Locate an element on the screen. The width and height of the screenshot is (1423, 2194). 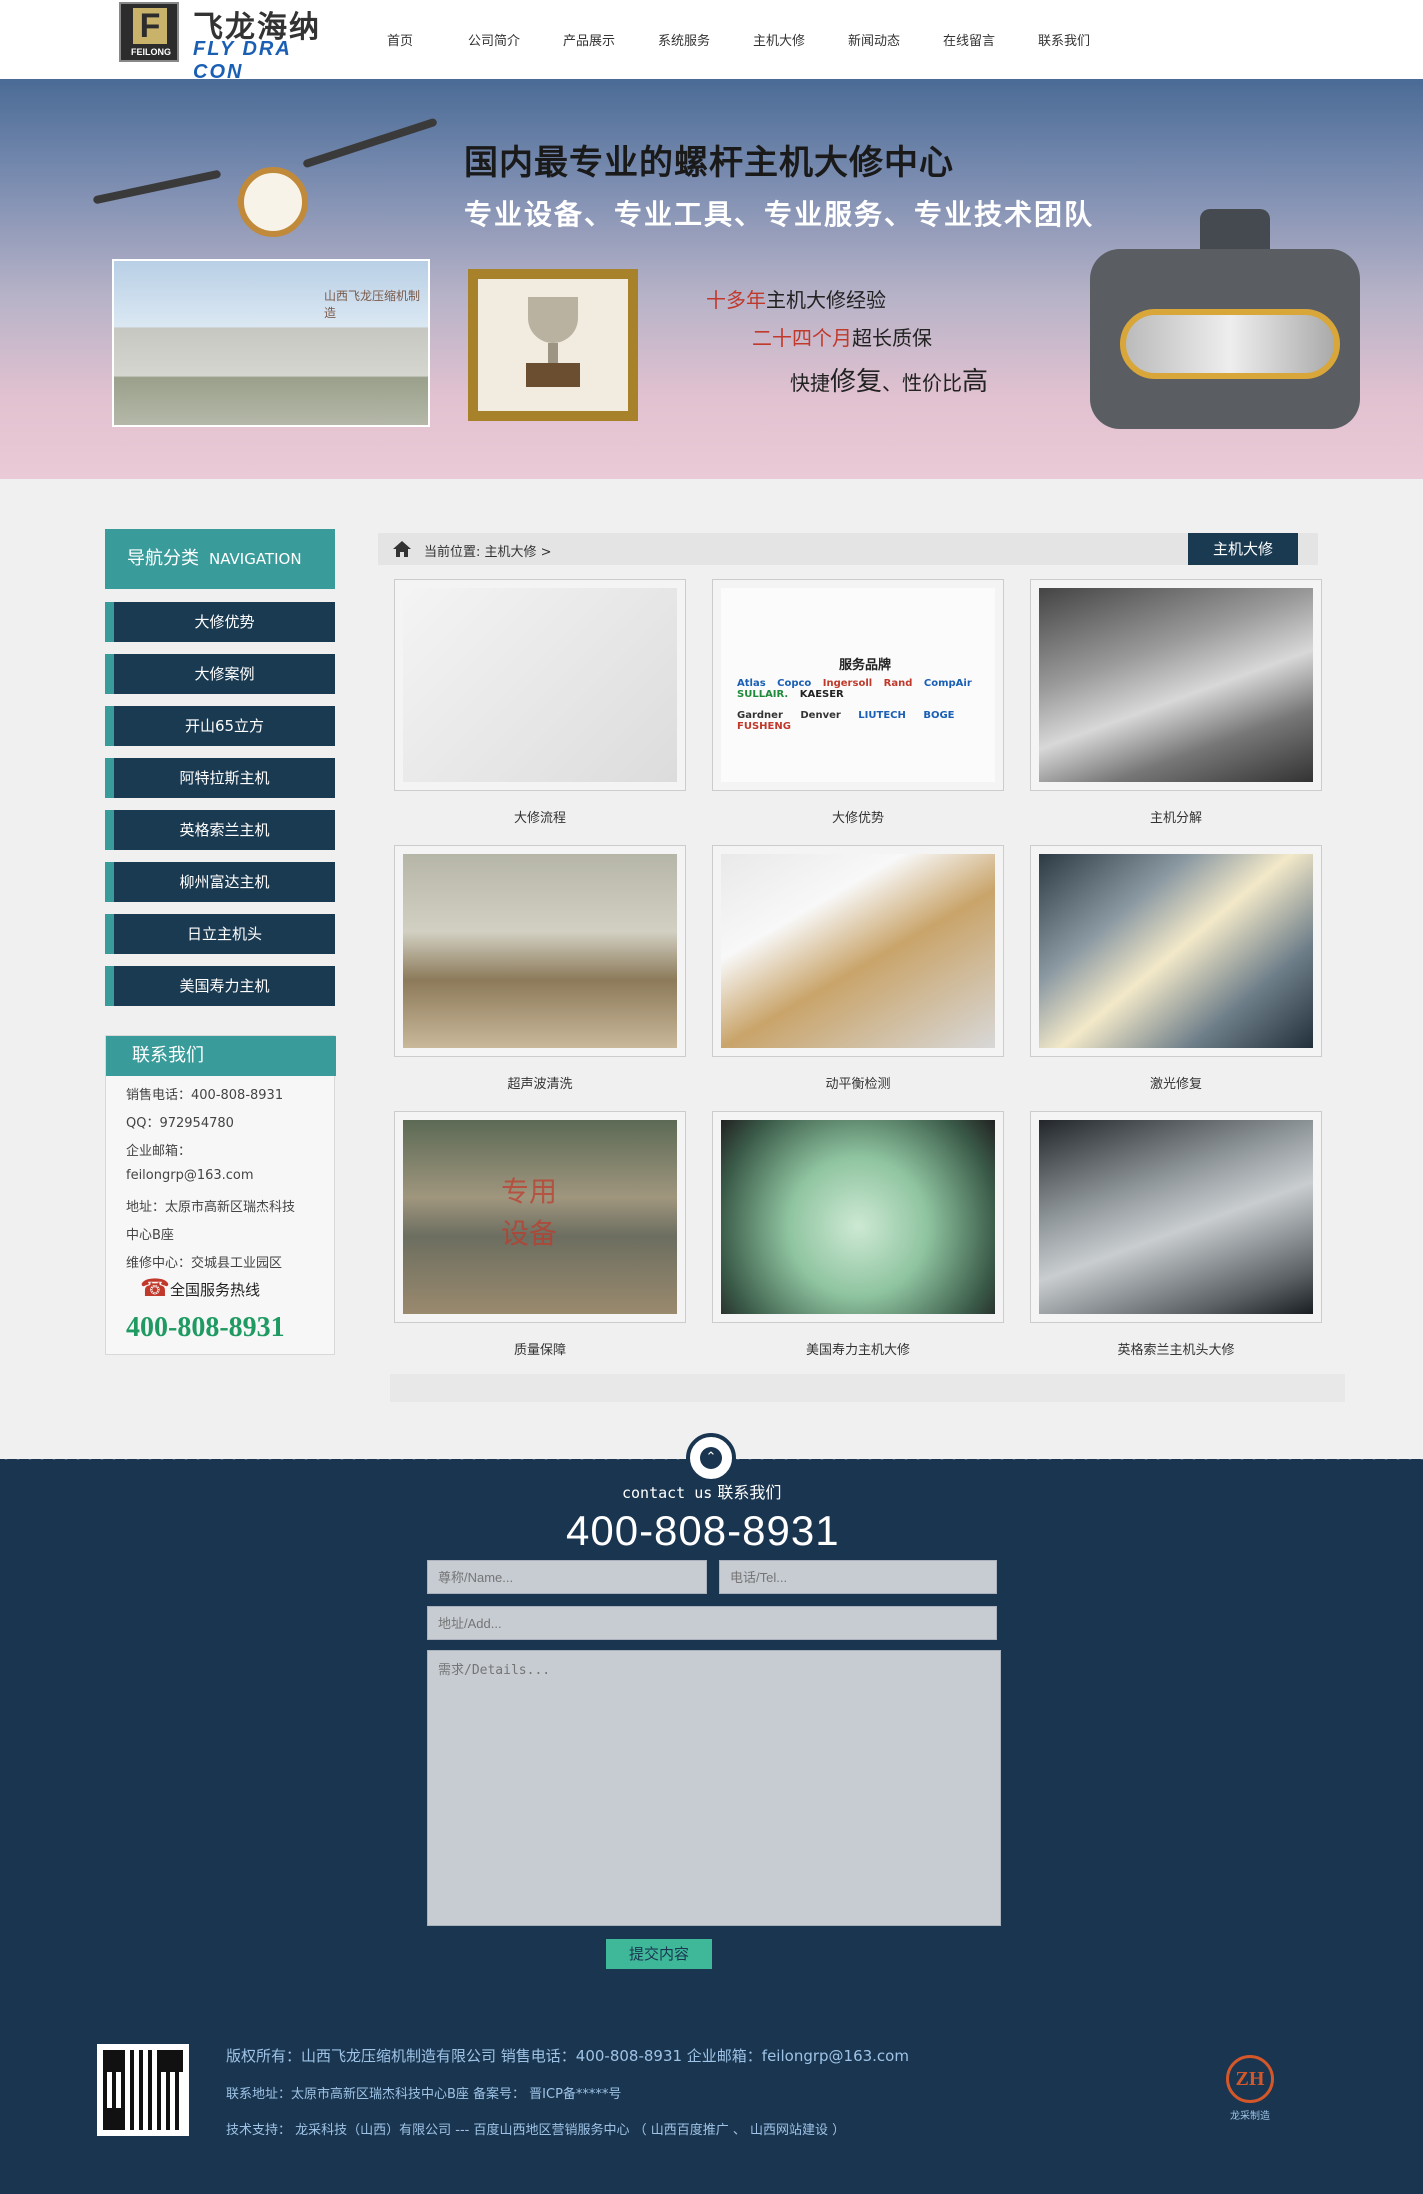
name-input is located at coordinates (567, 1577).